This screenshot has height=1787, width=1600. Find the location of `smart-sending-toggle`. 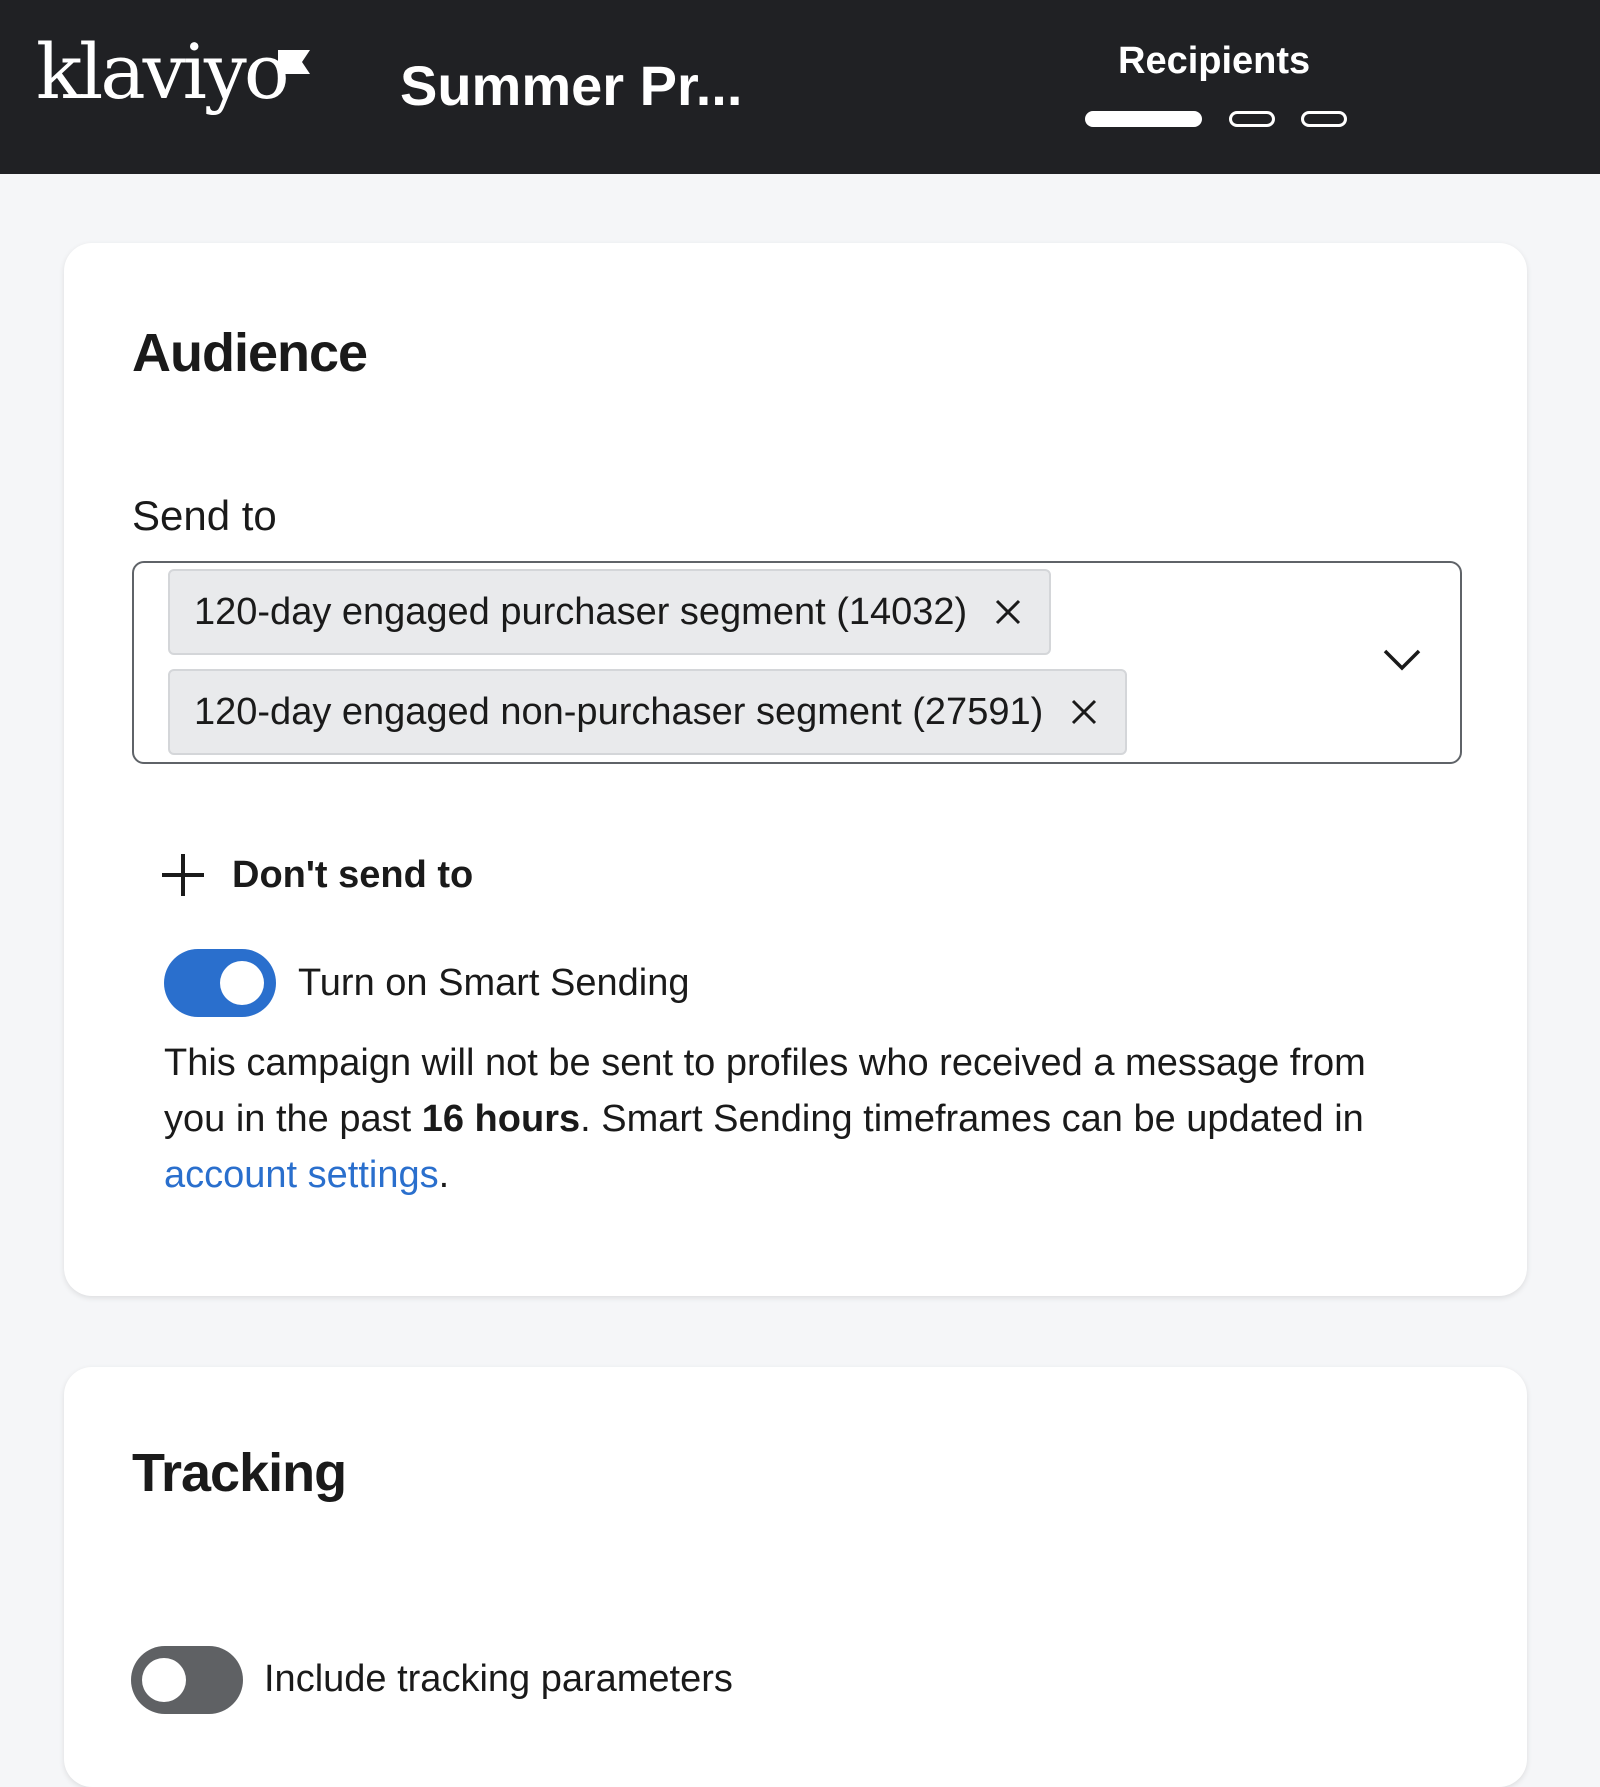

smart-sending-toggle is located at coordinates (220, 983).